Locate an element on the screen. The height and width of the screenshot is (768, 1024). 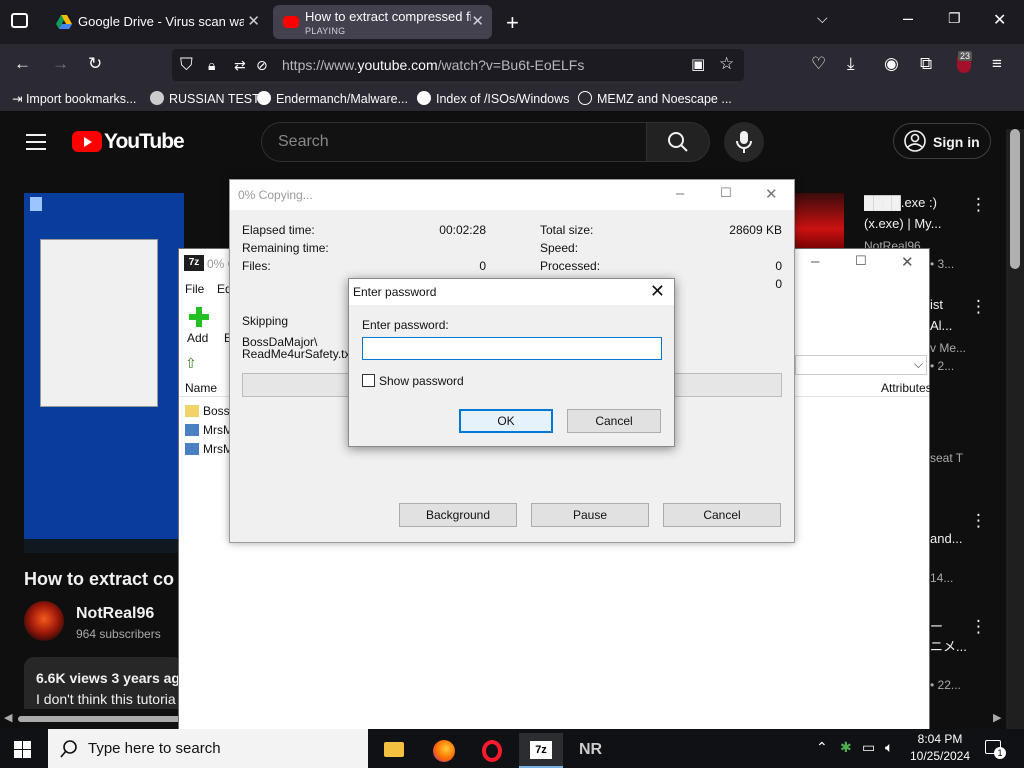
extensions-icon: ⧉ is located at coordinates (926, 64).